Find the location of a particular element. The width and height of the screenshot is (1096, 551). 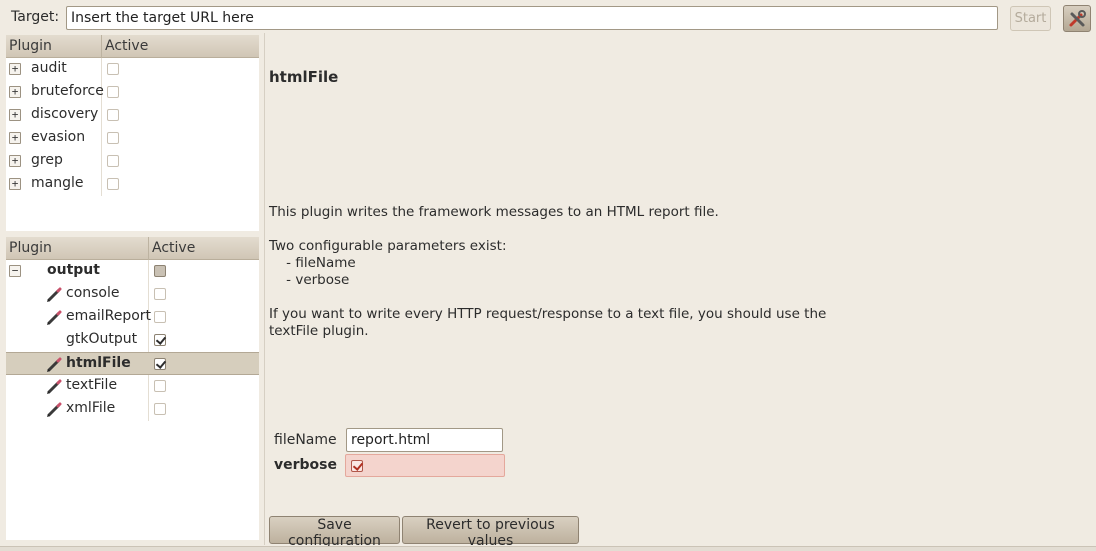

plugin-label: emailReport is located at coordinates (109, 316).